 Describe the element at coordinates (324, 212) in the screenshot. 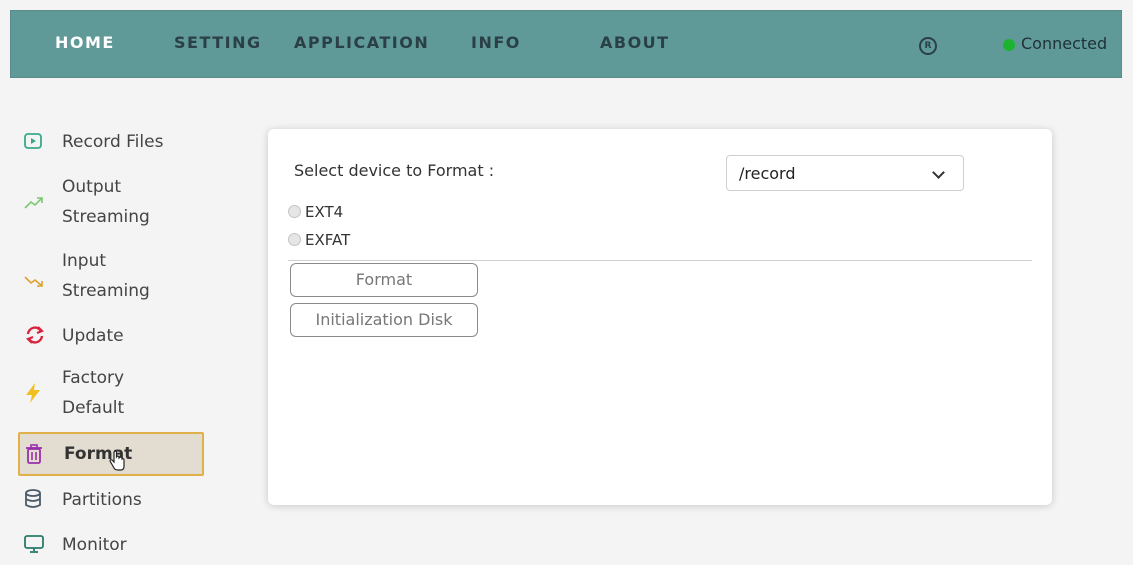

I see `radio-label: EXT4` at that location.